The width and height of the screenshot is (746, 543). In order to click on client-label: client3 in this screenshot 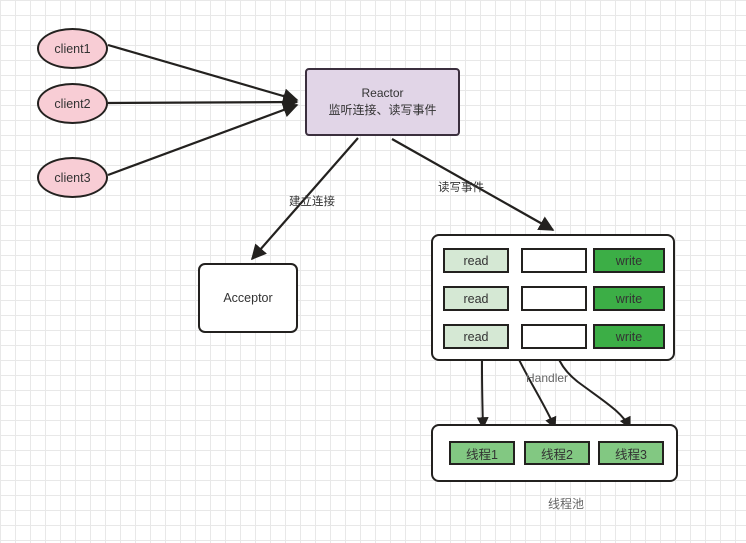, I will do `click(72, 177)`.